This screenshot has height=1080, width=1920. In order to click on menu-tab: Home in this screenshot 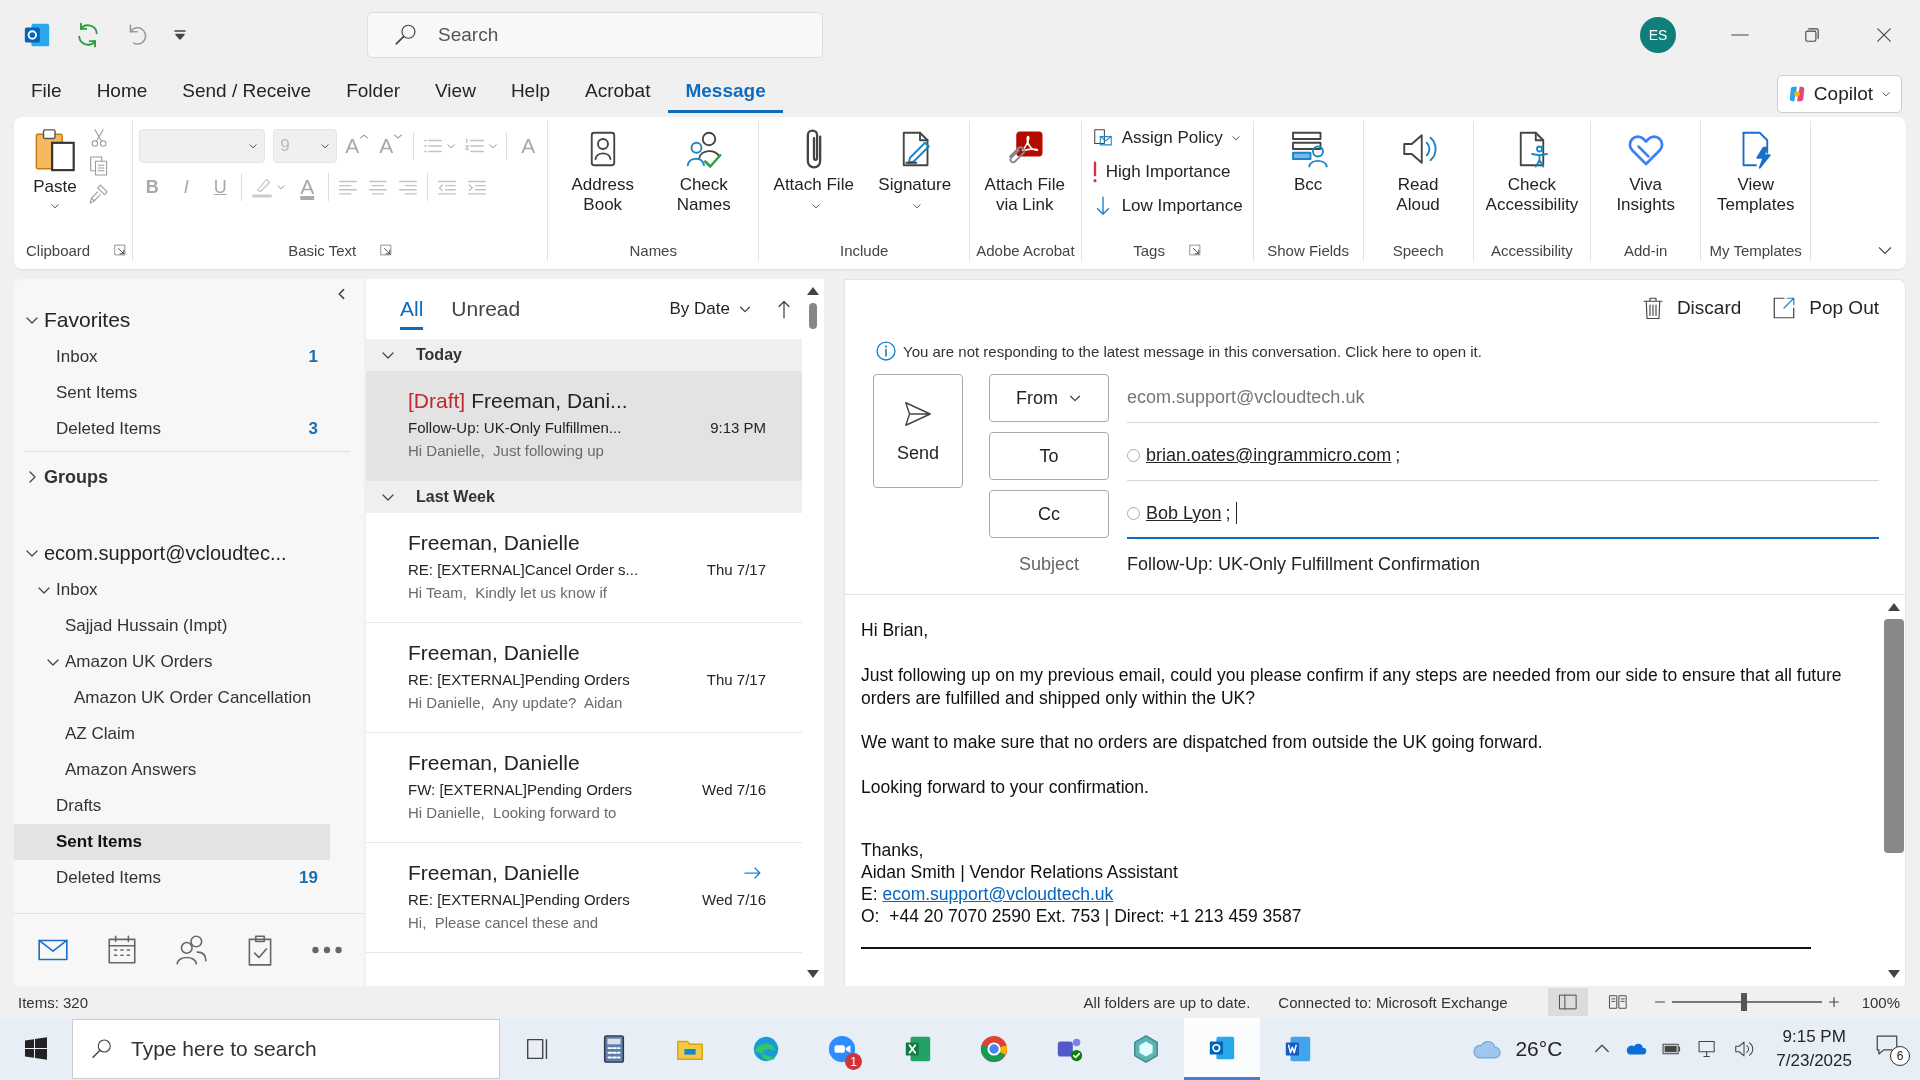, I will do `click(122, 93)`.